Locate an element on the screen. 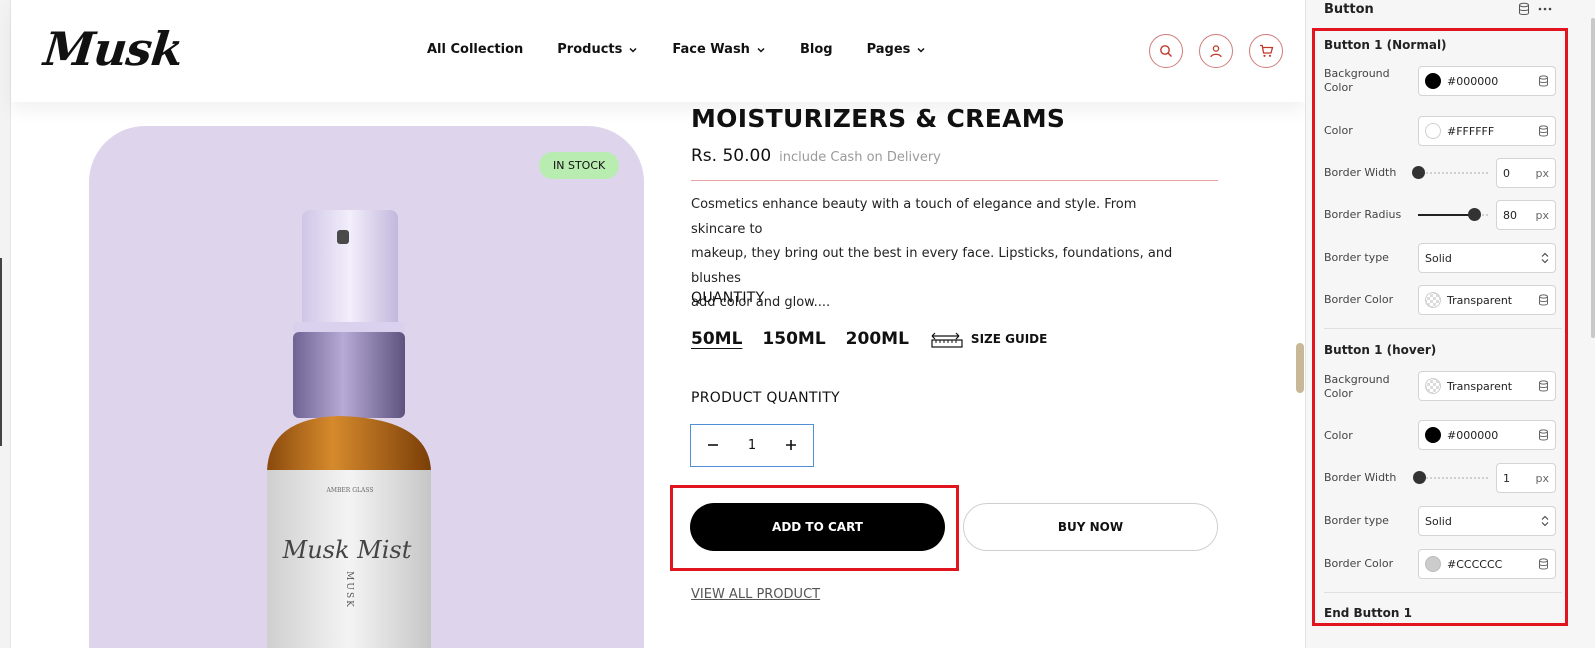  panel-header-actions is located at coordinates (1535, 9).